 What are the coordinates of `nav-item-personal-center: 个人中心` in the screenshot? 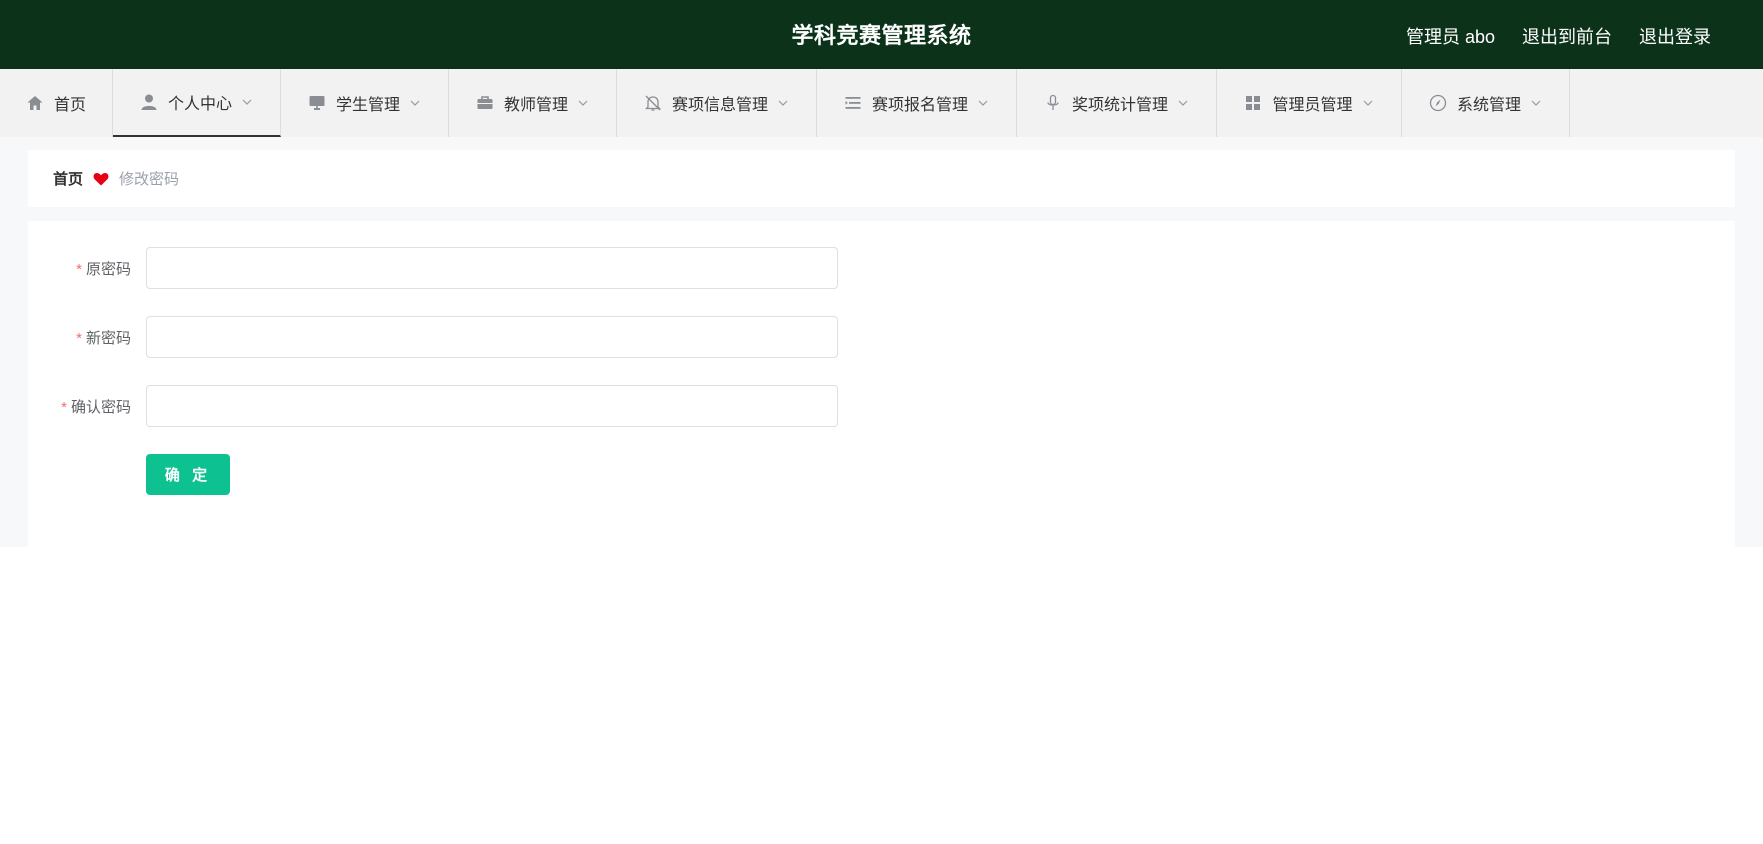 It's located at (197, 103).